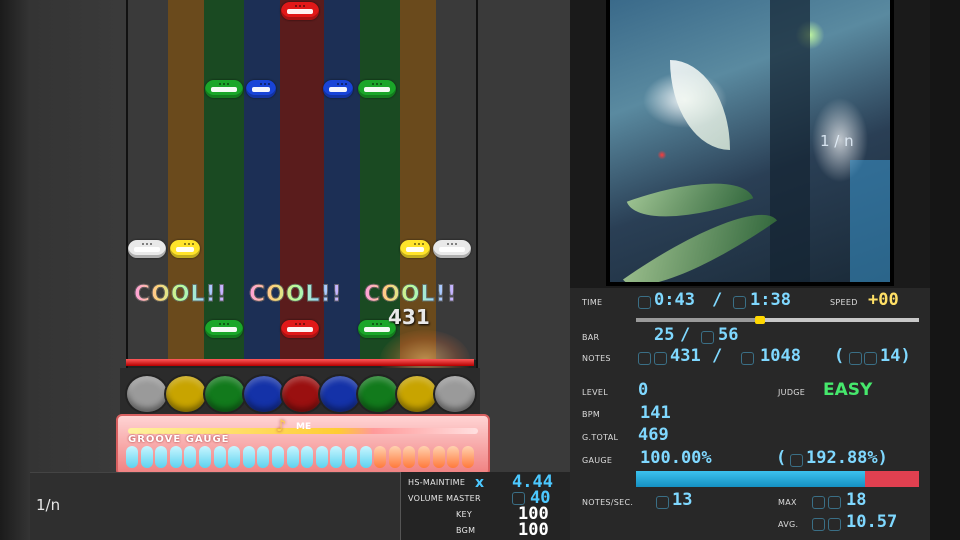  I want to click on level-label: LEVEL, so click(595, 392).